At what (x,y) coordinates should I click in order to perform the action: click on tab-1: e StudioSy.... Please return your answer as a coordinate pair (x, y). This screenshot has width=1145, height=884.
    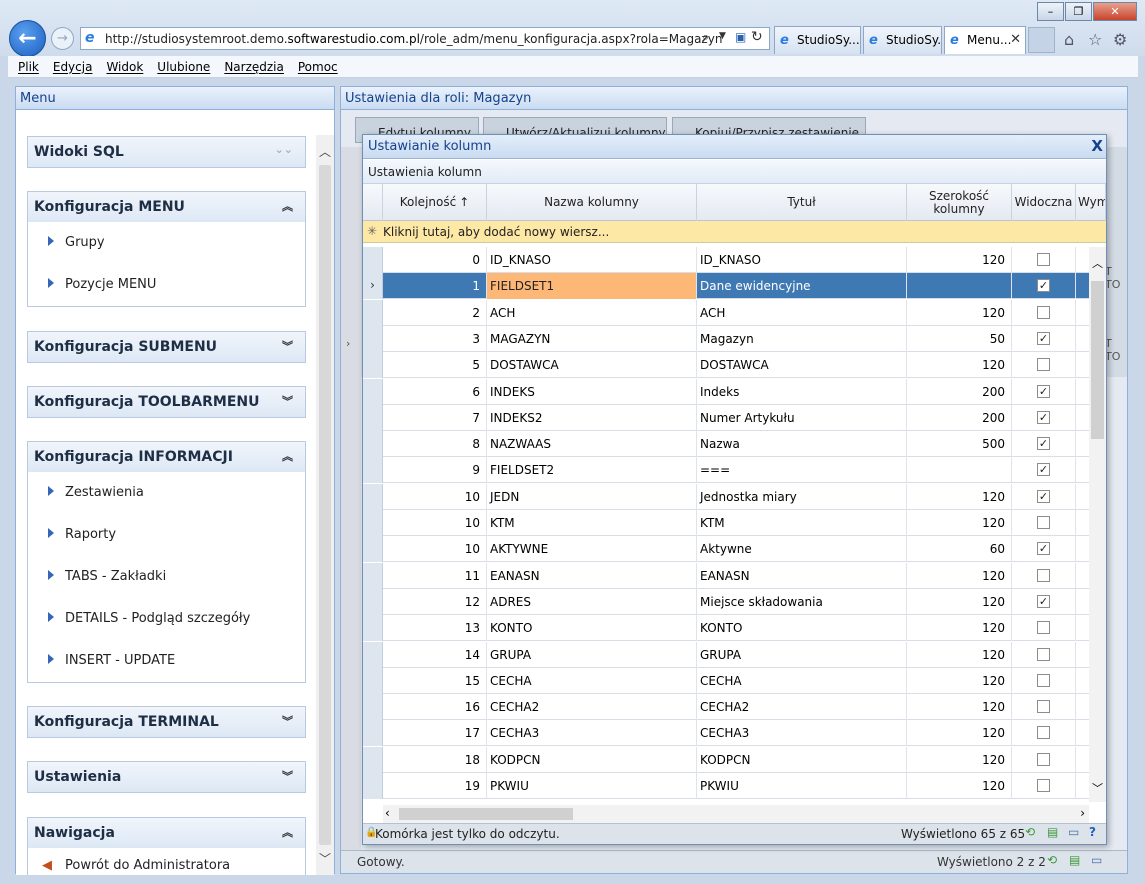
    Looking at the image, I should click on (817, 40).